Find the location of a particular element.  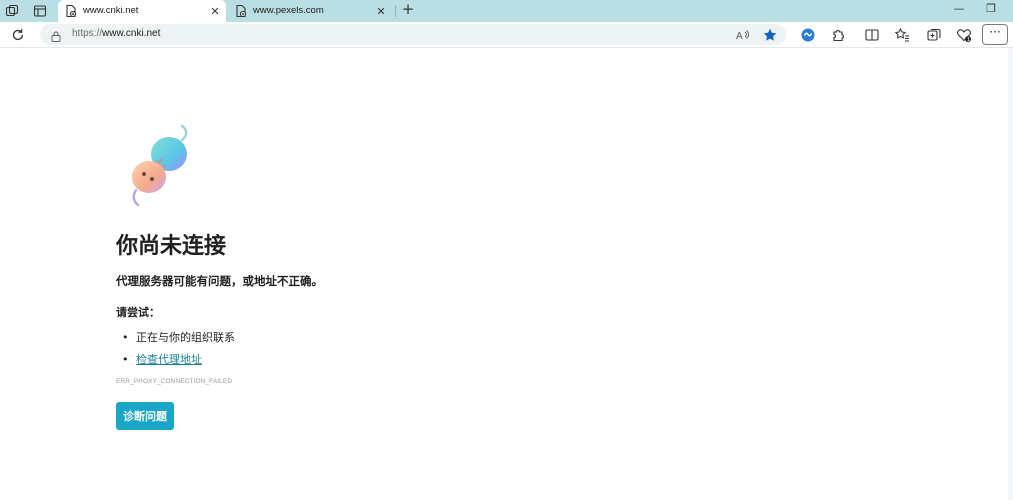

suggestion-item: • 检查代理地址 is located at coordinates (162, 359).